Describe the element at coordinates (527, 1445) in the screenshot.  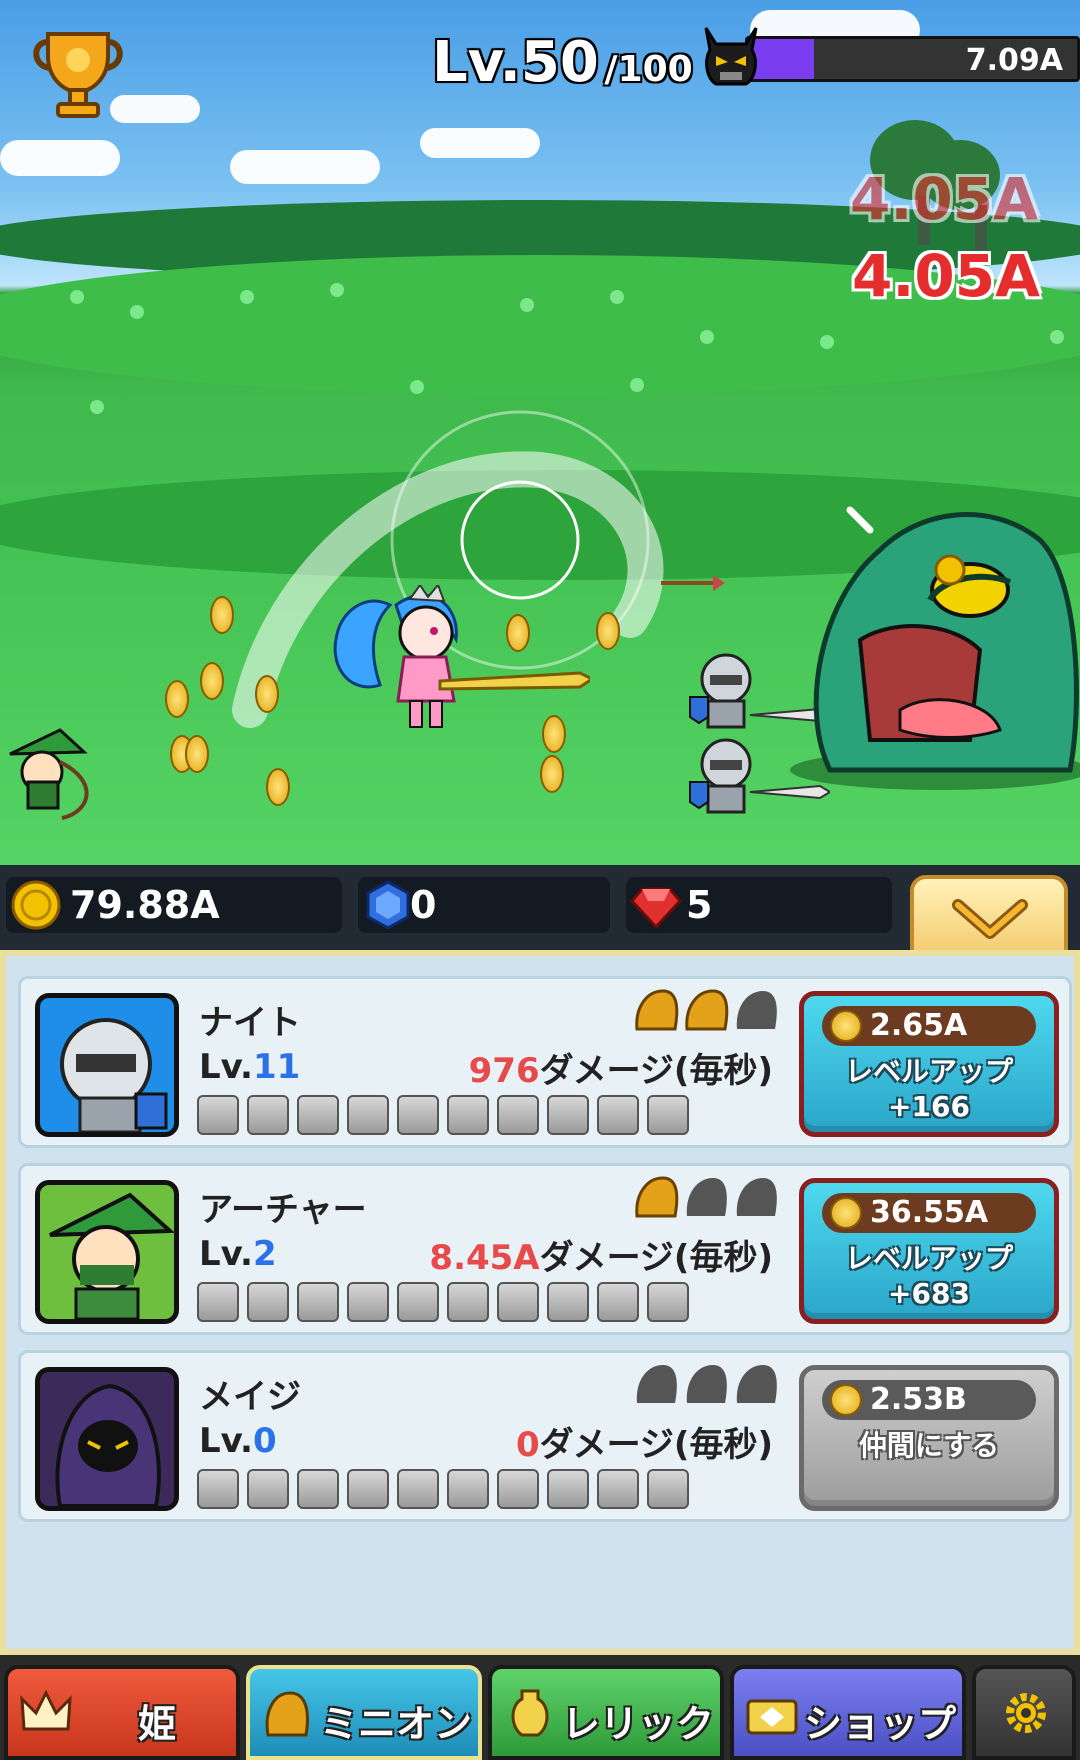
I see `dps-value: 0` at that location.